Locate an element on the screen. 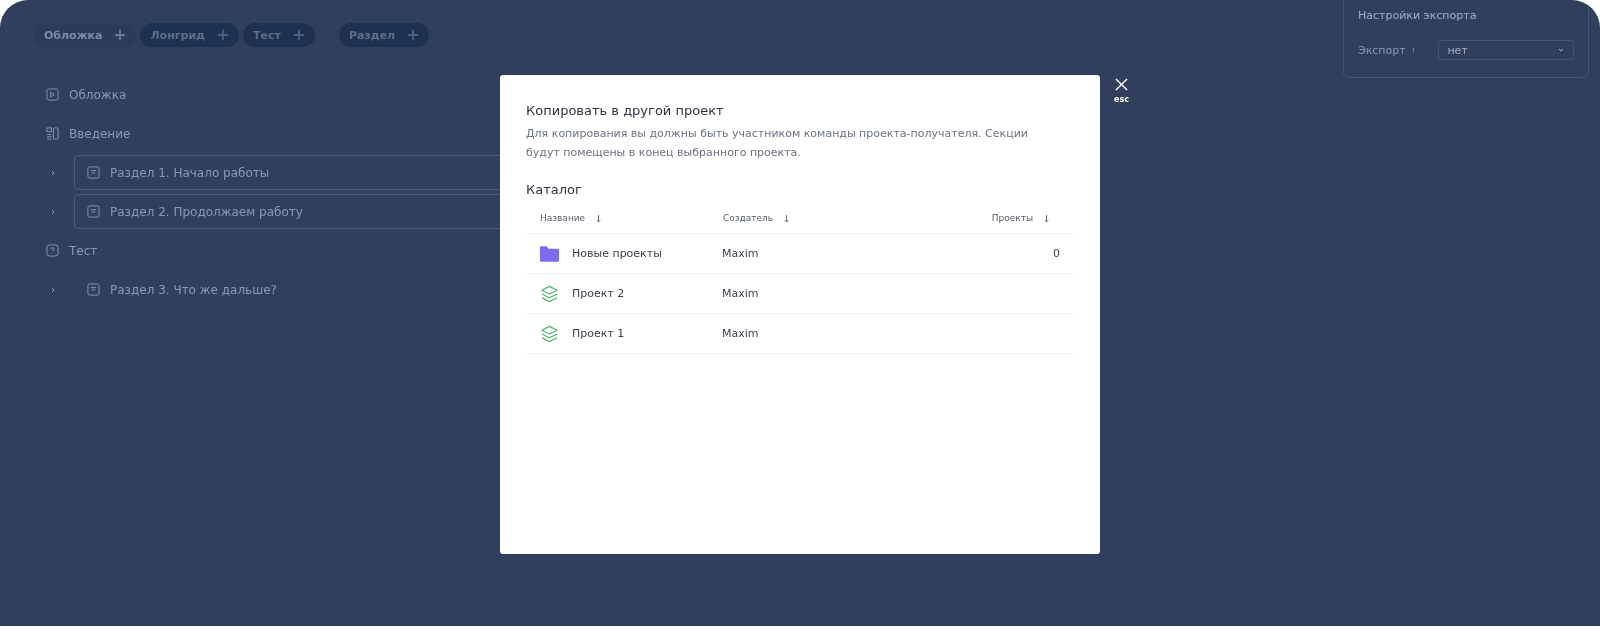 Image resolution: width=1600 pixels, height=629 pixels. close-button: esc is located at coordinates (1121, 91).